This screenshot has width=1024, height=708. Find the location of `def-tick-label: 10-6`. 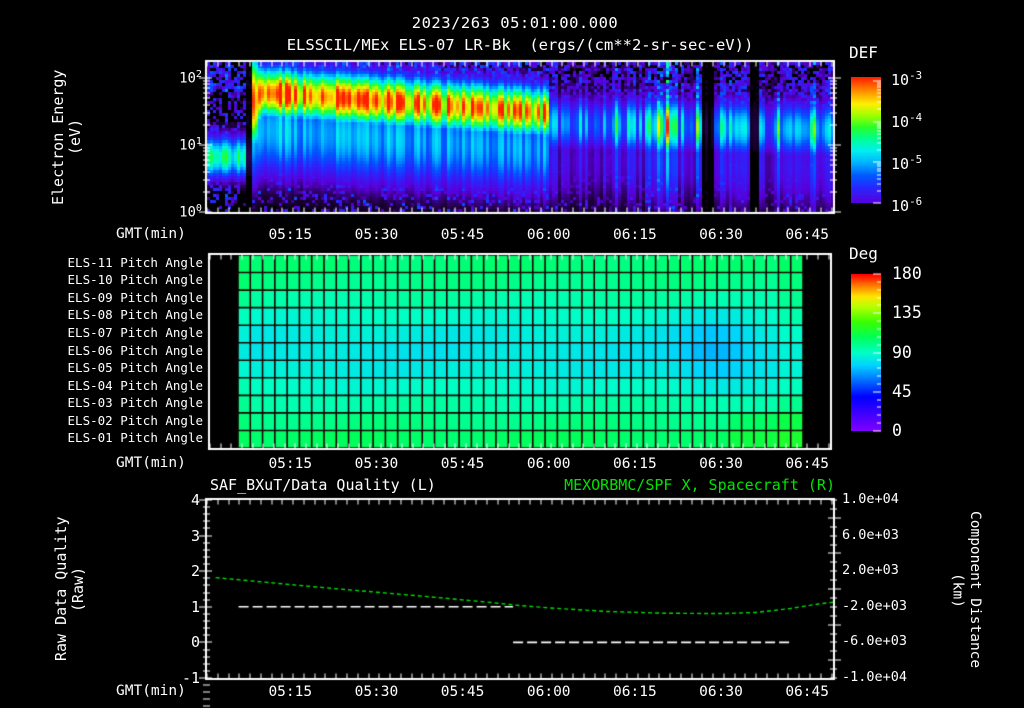

def-tick-label: 10-6 is located at coordinates (907, 205).